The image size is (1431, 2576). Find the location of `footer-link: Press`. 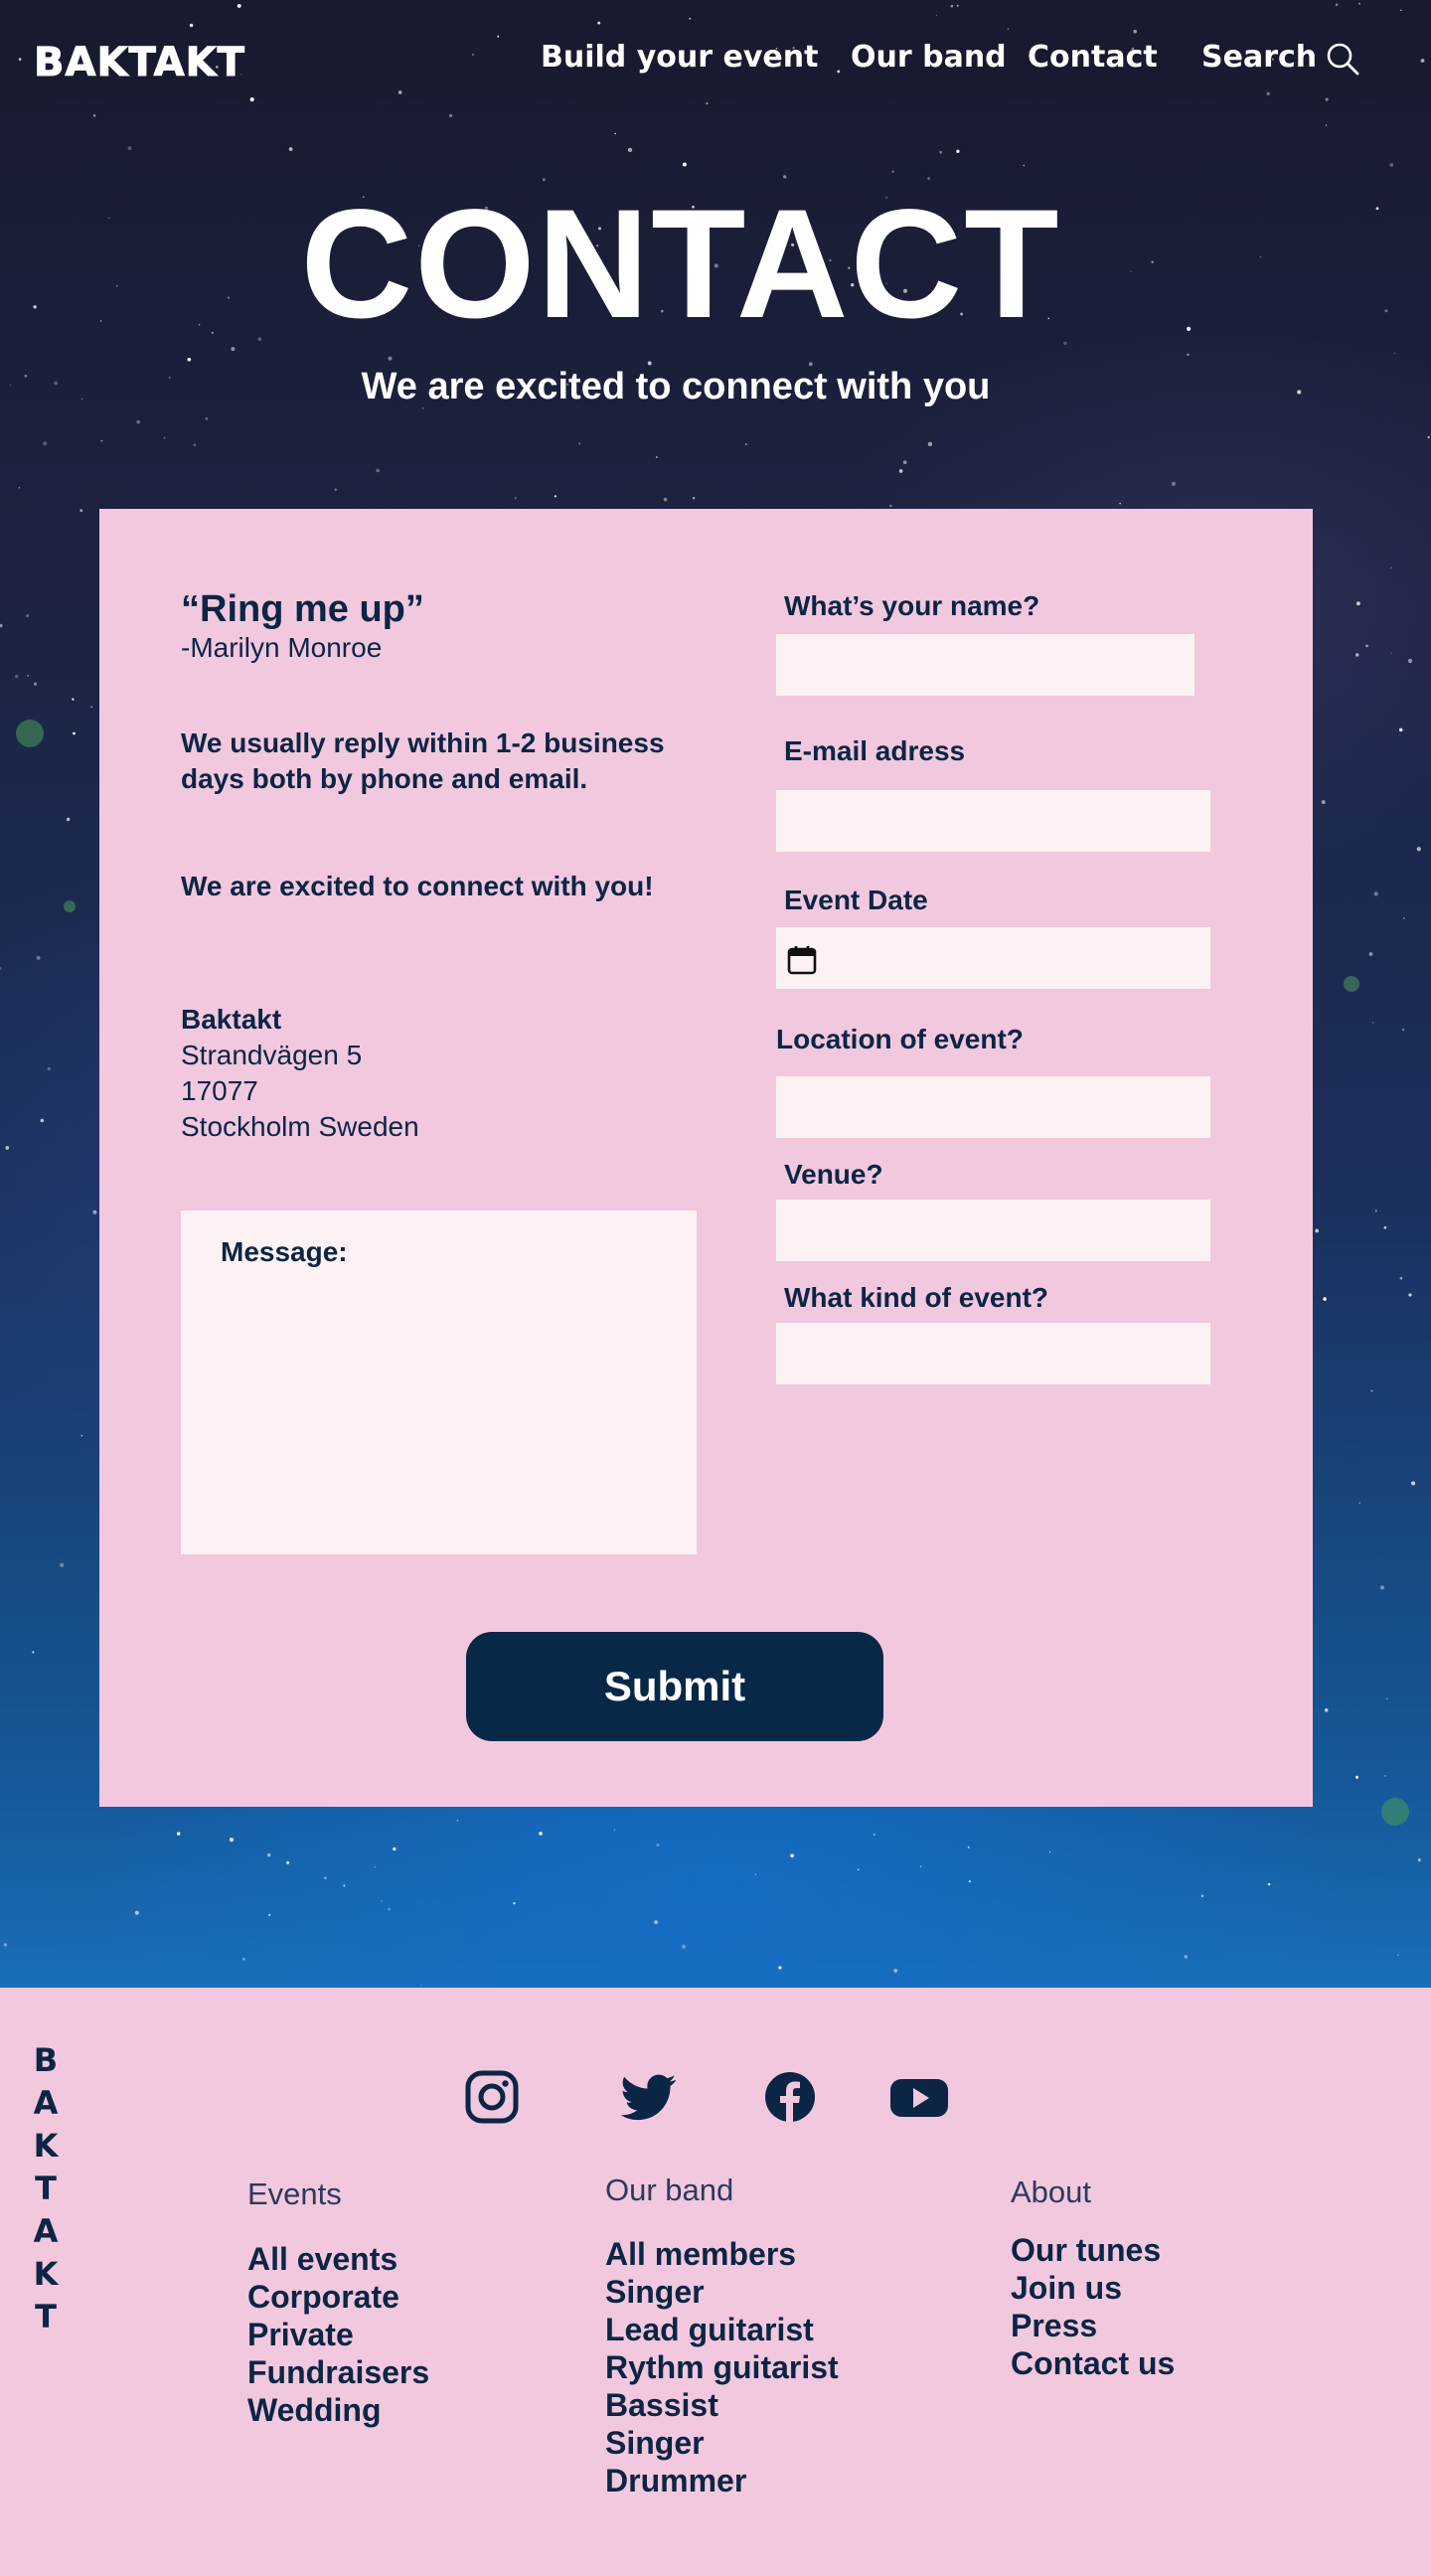

footer-link: Press is located at coordinates (1093, 2325).